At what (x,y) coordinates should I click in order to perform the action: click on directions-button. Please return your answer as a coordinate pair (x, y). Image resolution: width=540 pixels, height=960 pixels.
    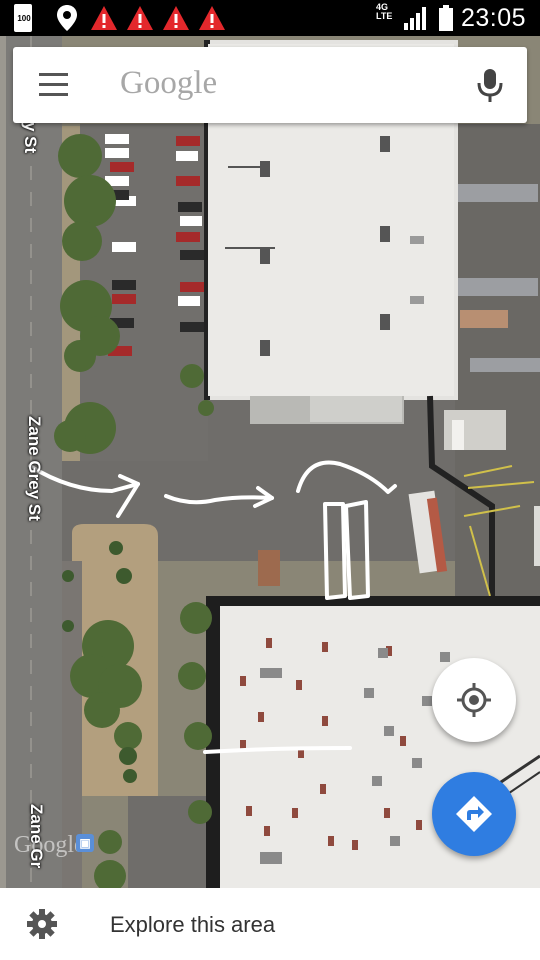
    Looking at the image, I should click on (474, 814).